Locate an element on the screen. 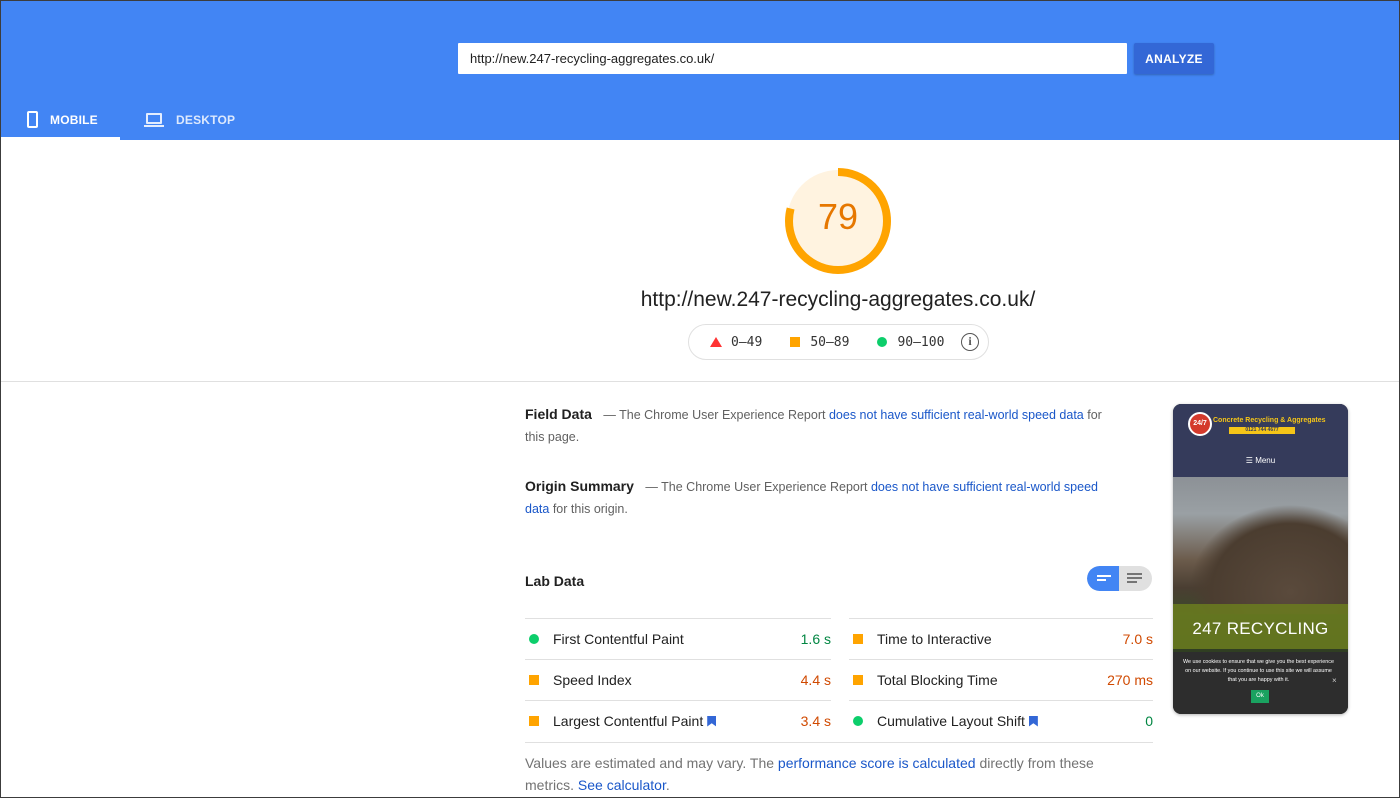 The image size is (1400, 798). tab-desktop-label: DESKTOP is located at coordinates (206, 119).